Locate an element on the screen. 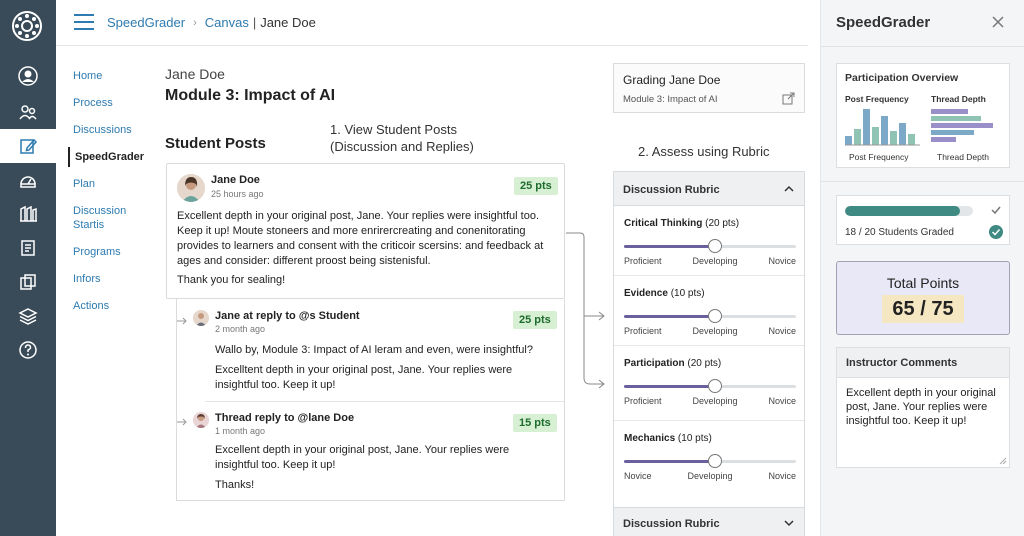  rubric-header: Discussion Rubric is located at coordinates (709, 189).